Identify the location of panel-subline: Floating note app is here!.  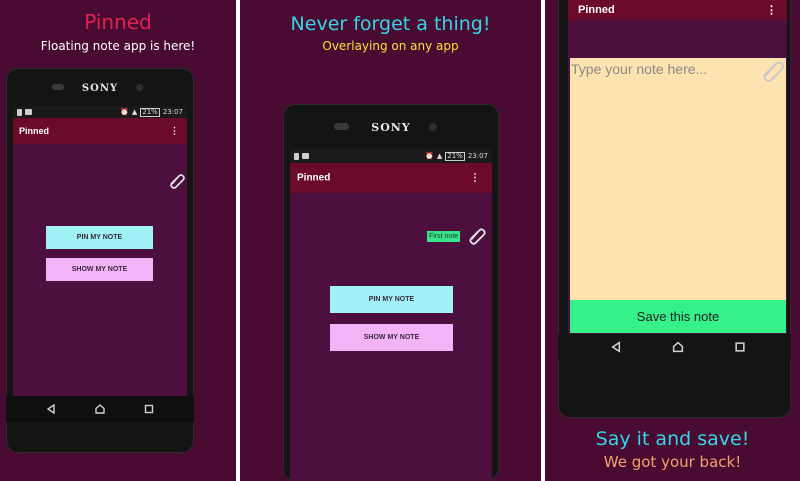
(118, 46).